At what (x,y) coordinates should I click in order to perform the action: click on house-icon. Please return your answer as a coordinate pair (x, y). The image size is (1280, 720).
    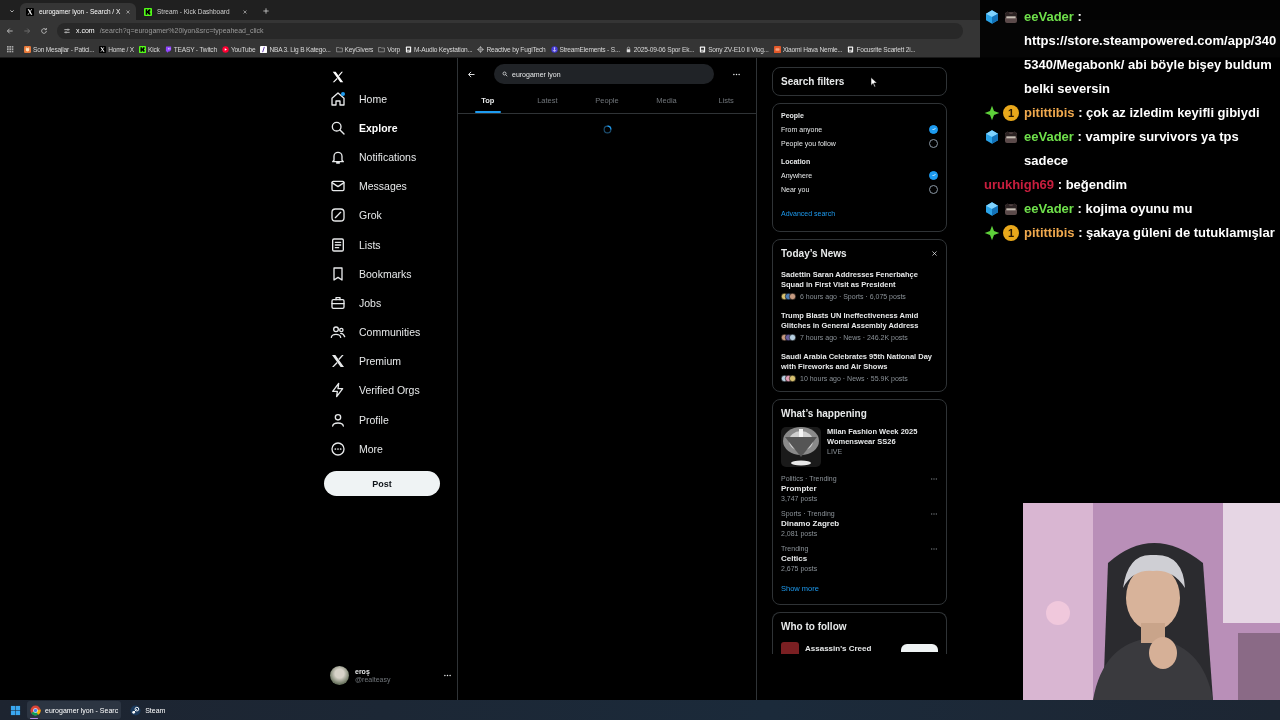
    Looking at the image, I should click on (338, 98).